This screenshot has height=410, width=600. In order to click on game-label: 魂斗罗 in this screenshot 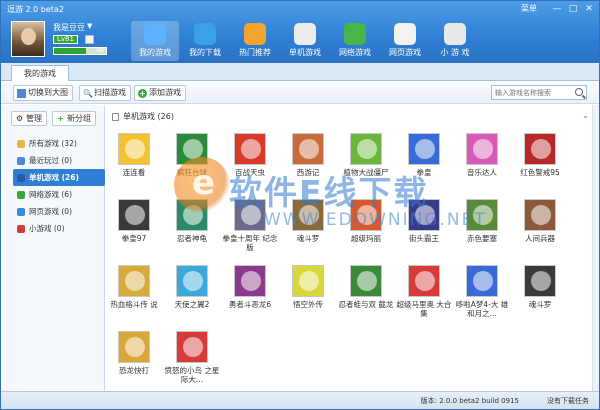, I will do `click(540, 304)`.